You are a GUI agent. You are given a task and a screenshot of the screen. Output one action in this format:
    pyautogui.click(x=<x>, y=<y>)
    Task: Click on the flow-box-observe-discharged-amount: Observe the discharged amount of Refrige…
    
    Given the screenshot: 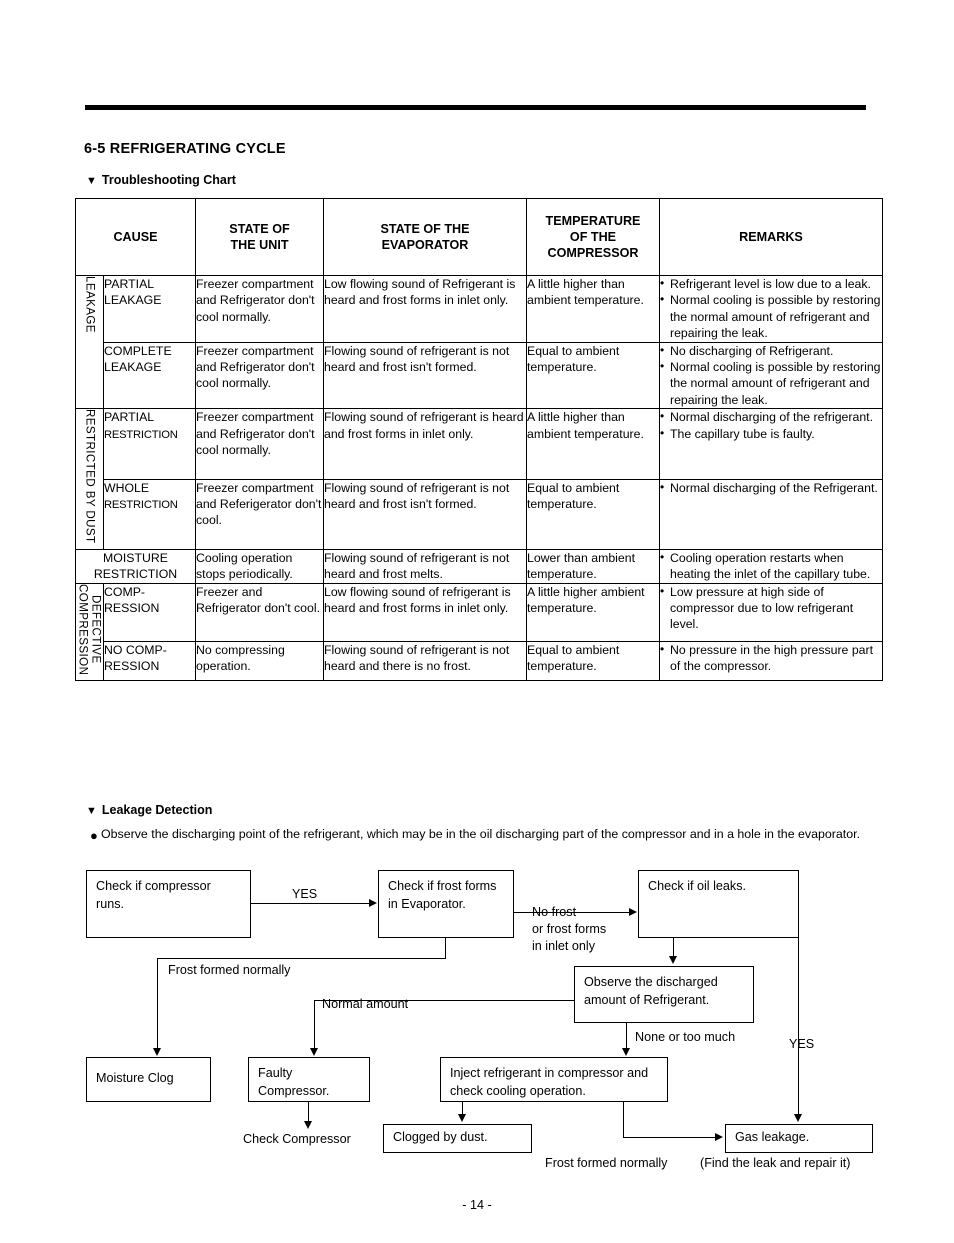 What is the action you would take?
    pyautogui.click(x=664, y=994)
    